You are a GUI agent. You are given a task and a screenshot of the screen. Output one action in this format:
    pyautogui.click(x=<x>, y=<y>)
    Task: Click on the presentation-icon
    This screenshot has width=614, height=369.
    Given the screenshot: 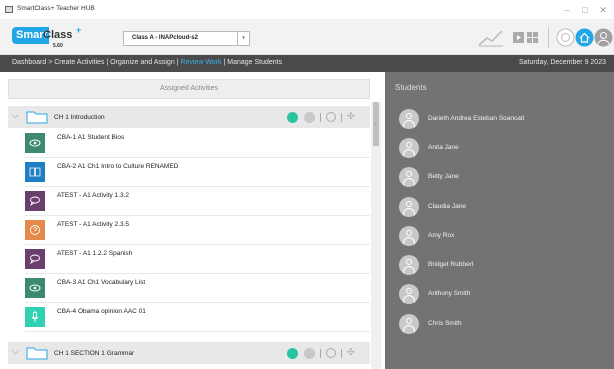 What is the action you would take?
    pyautogui.click(x=526, y=37)
    